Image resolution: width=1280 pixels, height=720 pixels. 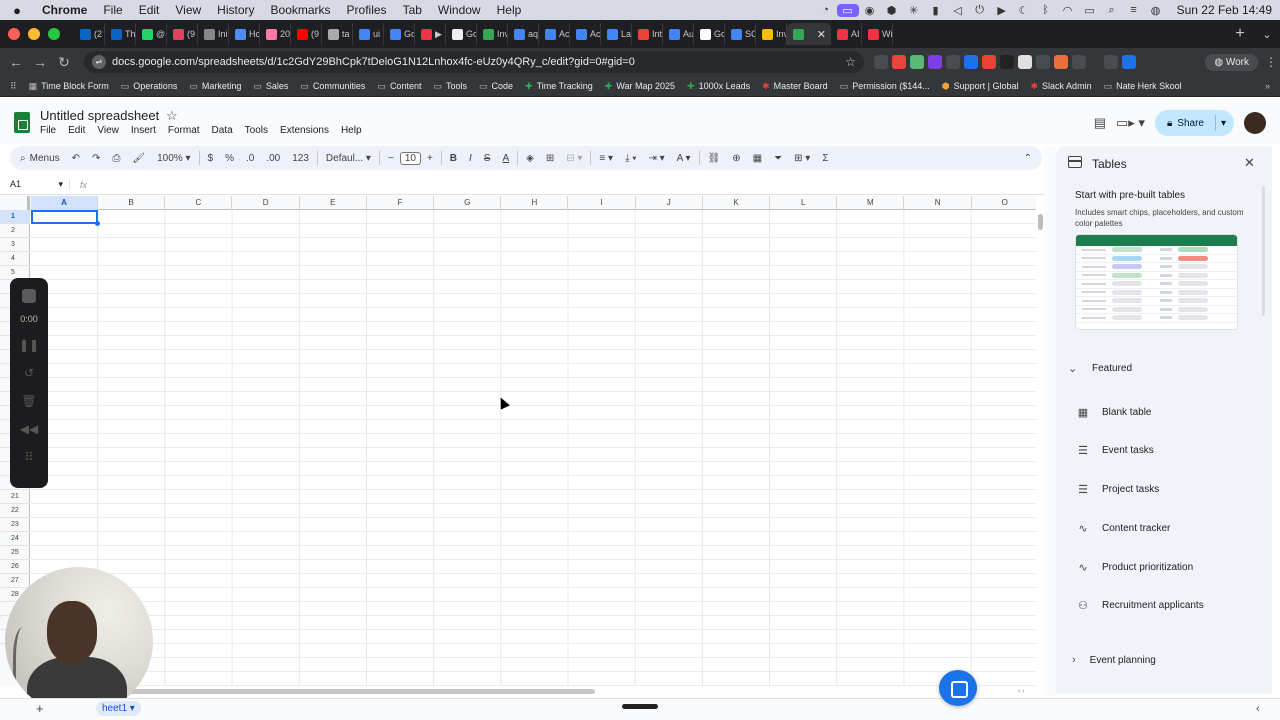 What do you see at coordinates (938, 203) in the screenshot?
I see `column-header-n: N` at bounding box center [938, 203].